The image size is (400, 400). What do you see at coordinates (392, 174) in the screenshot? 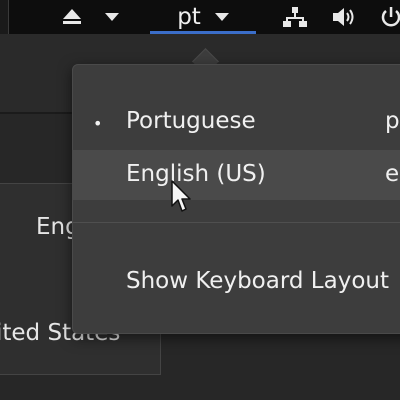
I see `menu-item-code: er` at bounding box center [392, 174].